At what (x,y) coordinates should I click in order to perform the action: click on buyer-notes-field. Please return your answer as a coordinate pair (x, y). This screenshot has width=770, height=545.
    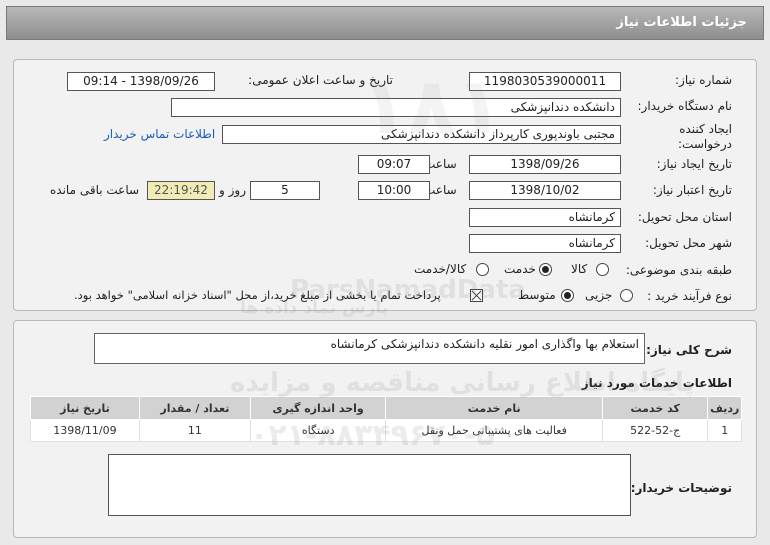
    Looking at the image, I should click on (369, 485).